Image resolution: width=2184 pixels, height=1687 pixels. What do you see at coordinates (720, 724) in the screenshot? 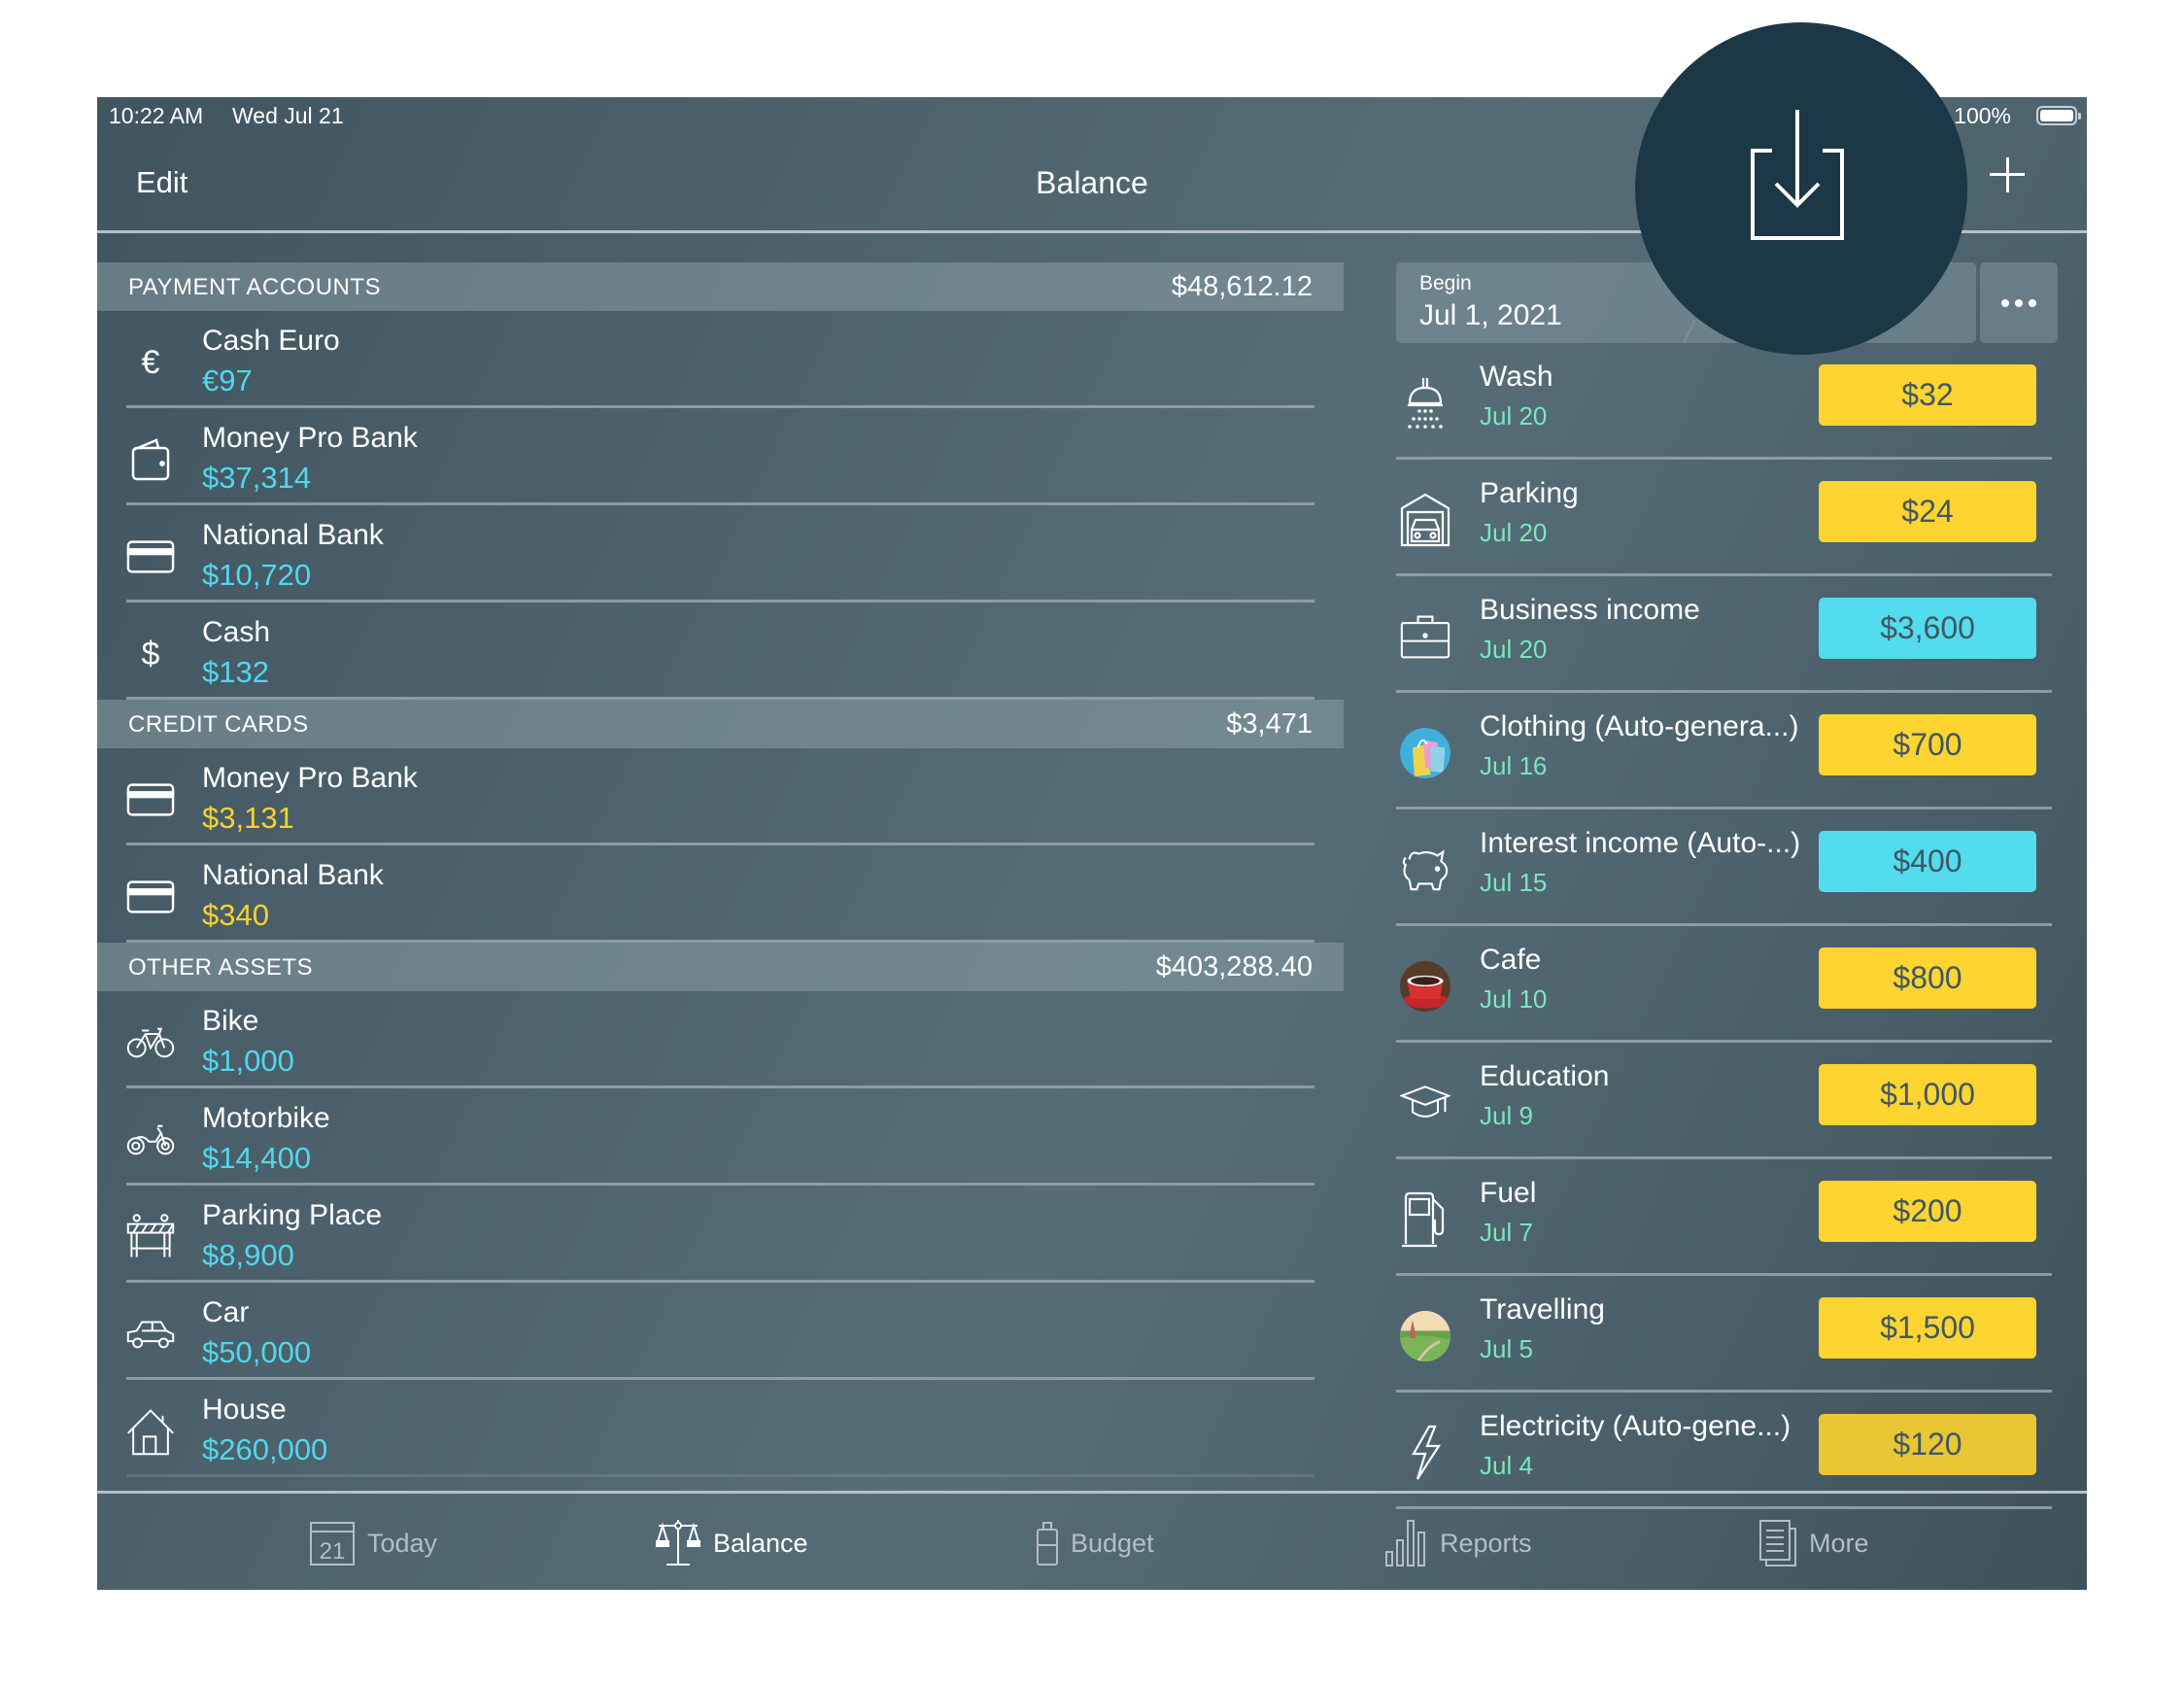
I see `section-header-credit-cards: CREDIT CARDS $3,471` at bounding box center [720, 724].